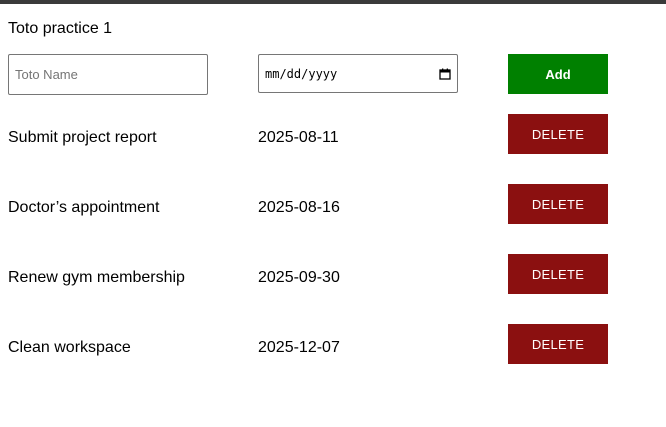  Describe the element at coordinates (358, 73) in the screenshot. I see `todo-date-input: mm/dd/yyyy` at that location.